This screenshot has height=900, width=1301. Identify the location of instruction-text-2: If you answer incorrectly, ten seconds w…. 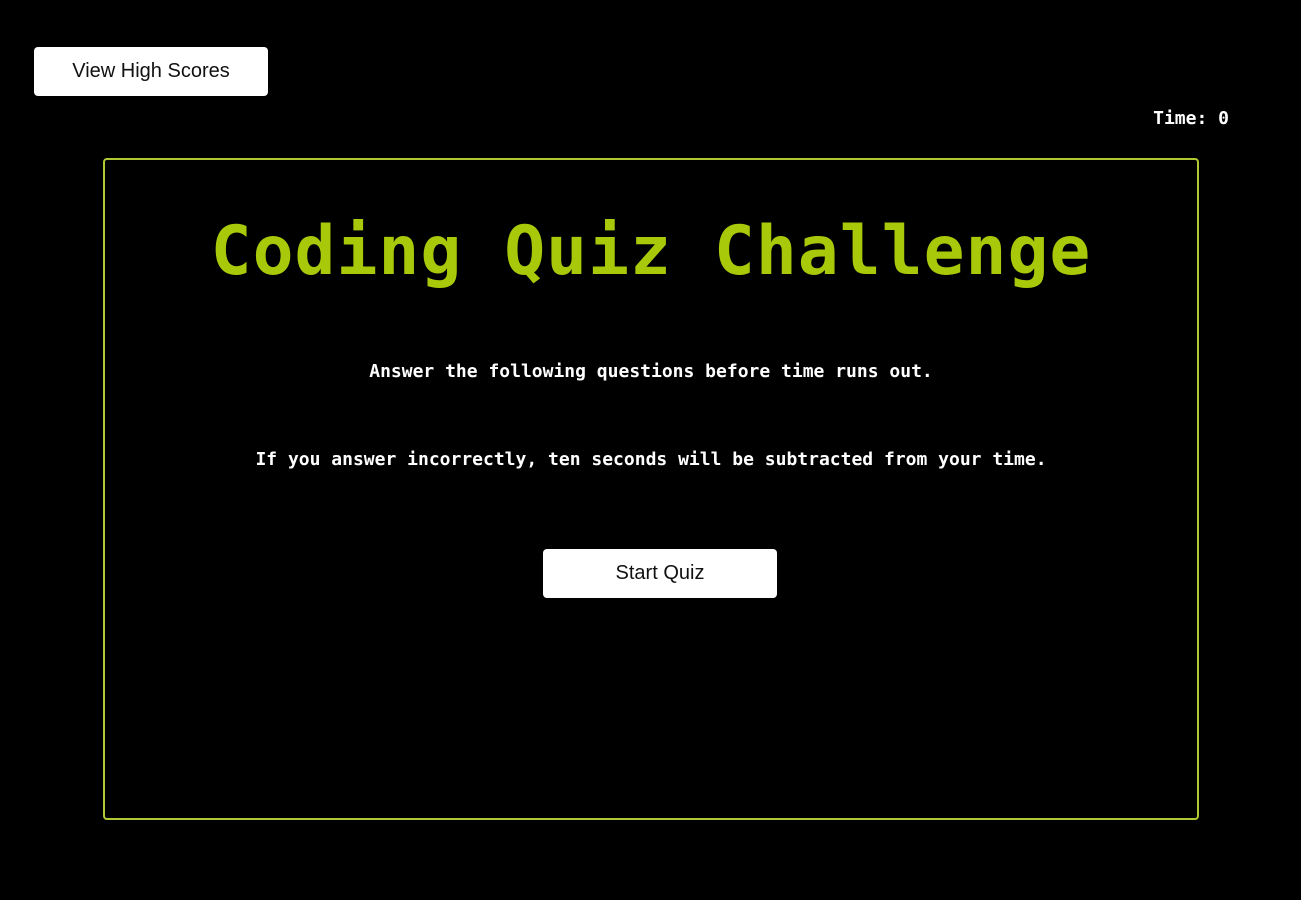
(651, 459).